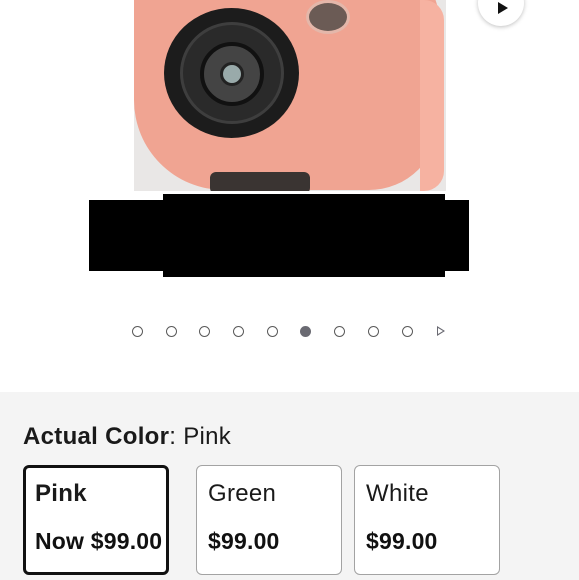 The width and height of the screenshot is (579, 580). What do you see at coordinates (260, 181) in the screenshot?
I see `camera-strap` at bounding box center [260, 181].